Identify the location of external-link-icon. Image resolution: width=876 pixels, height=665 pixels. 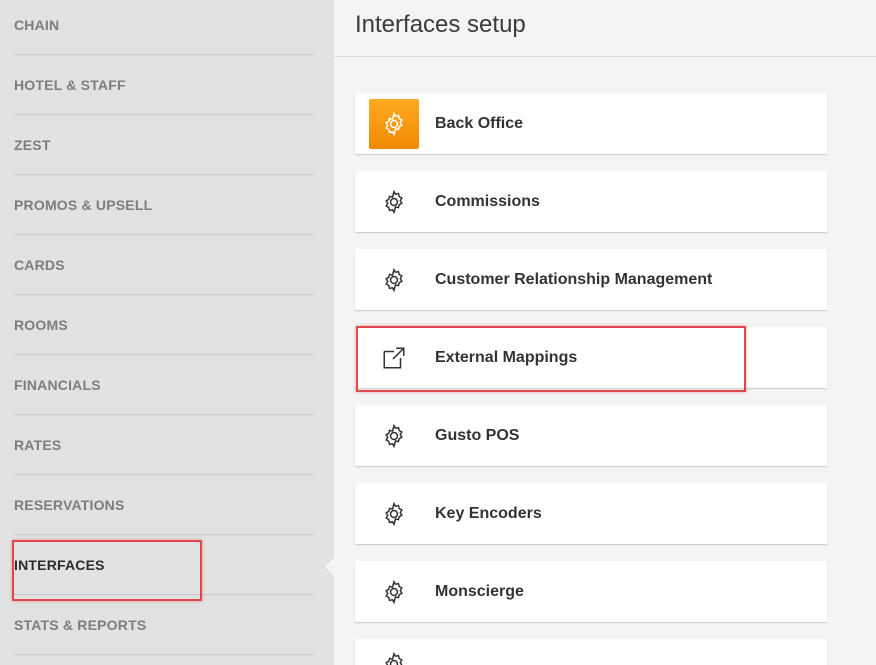
(394, 357).